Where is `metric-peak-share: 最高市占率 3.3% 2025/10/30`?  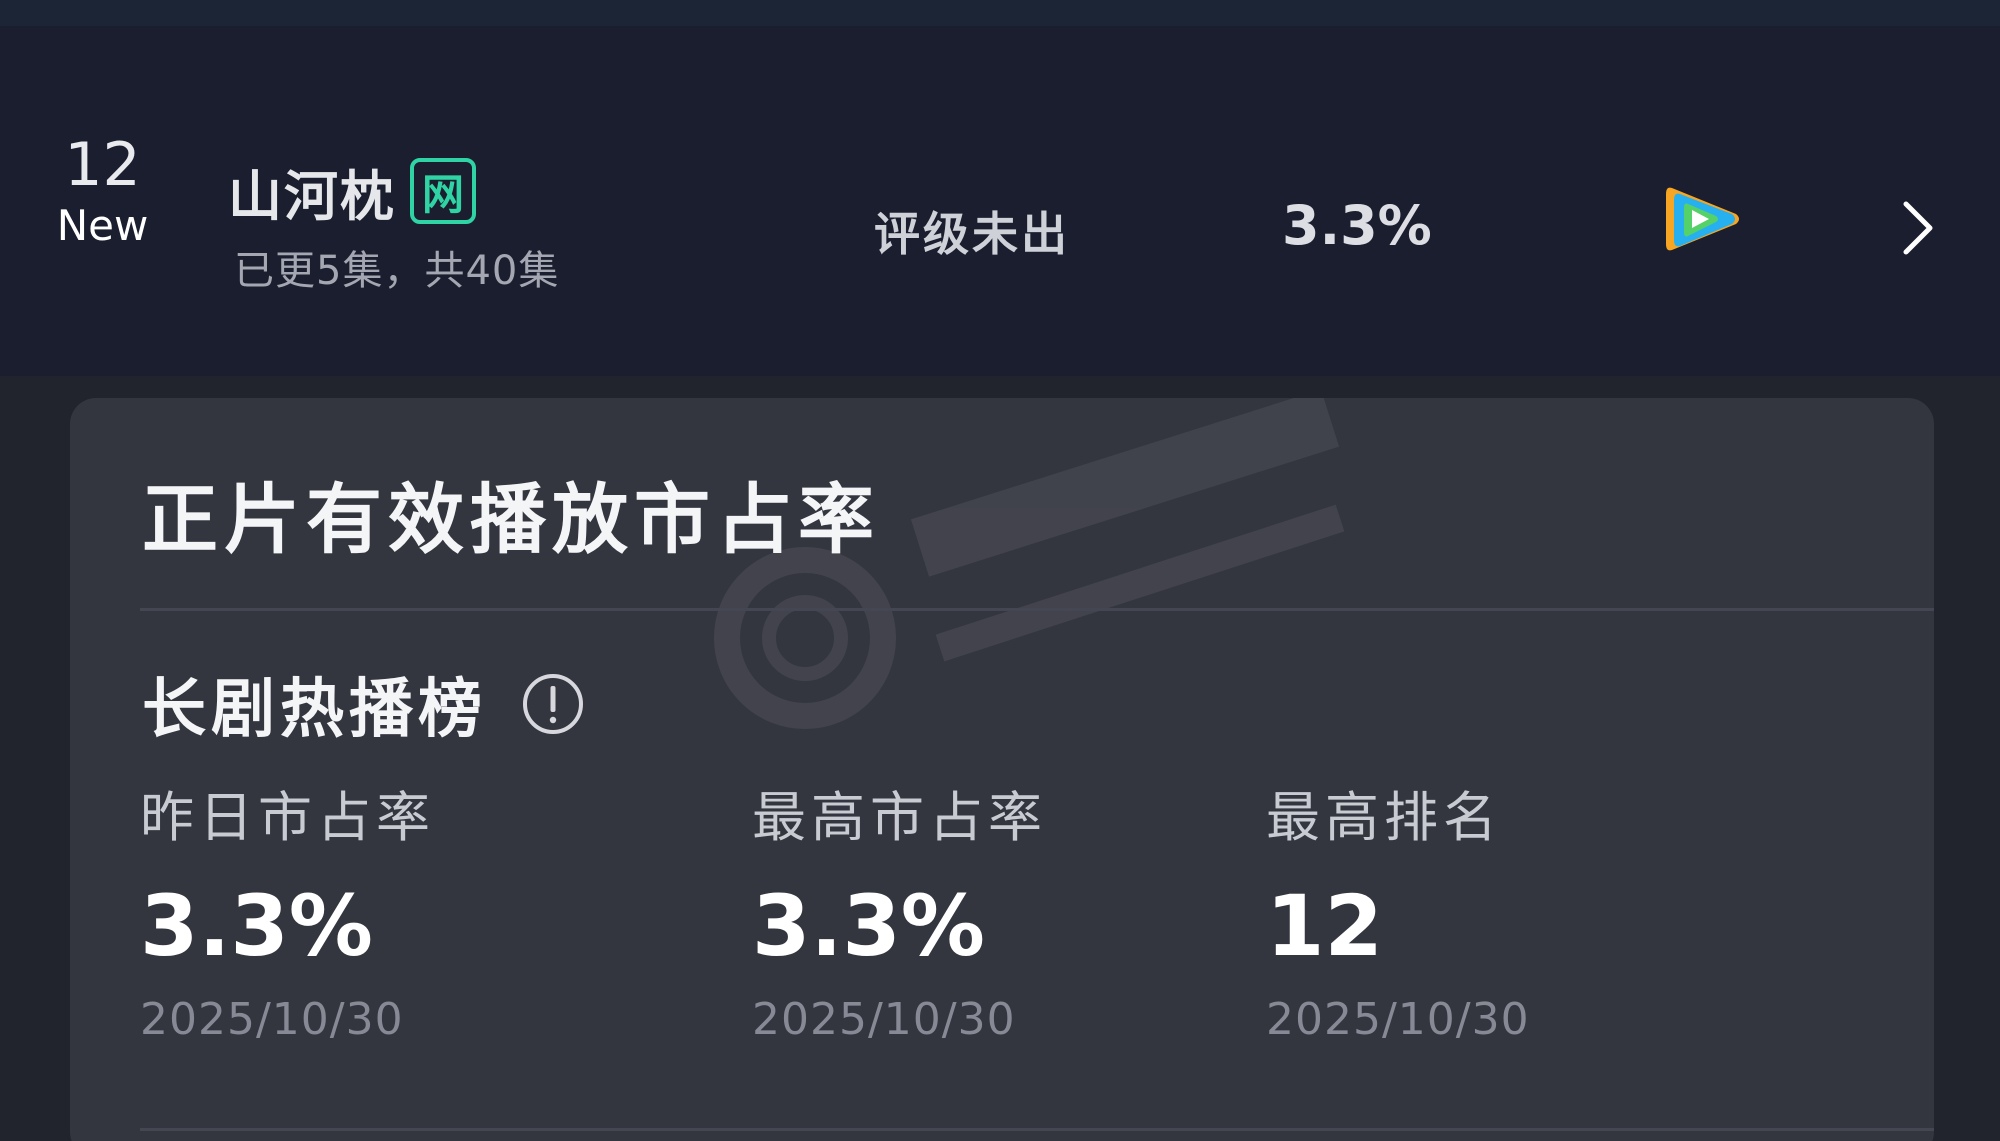
metric-peak-share: 最高市占率 3.3% 2025/10/30 is located at coordinates (899, 916).